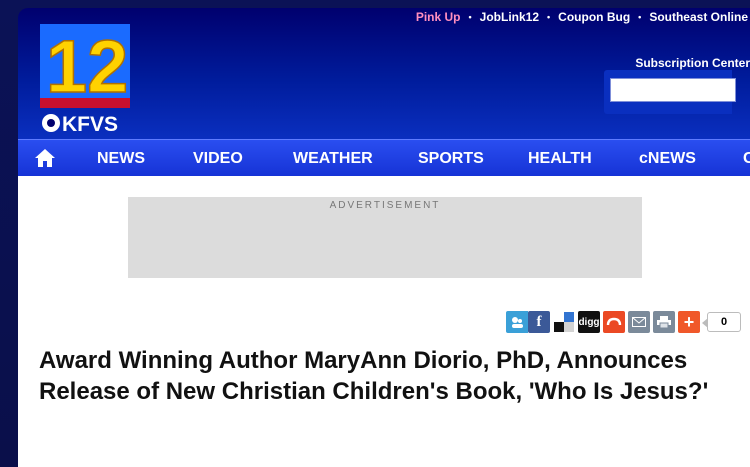  I want to click on share-toolbar: f digg + 0, so click(623, 322).